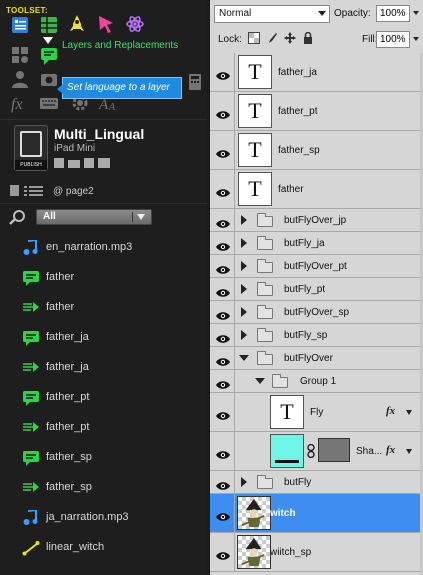  I want to click on layer-row: butFlyOver_jp, so click(316, 220).